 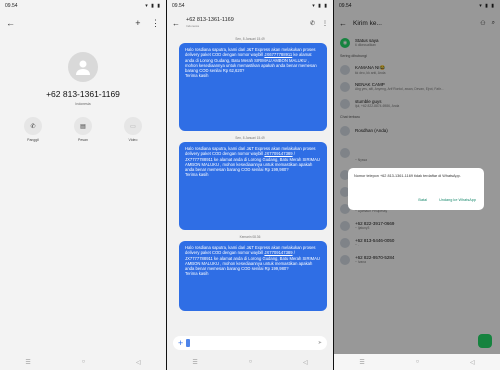 I want to click on message-composer: + ➤, so click(x=250, y=343).